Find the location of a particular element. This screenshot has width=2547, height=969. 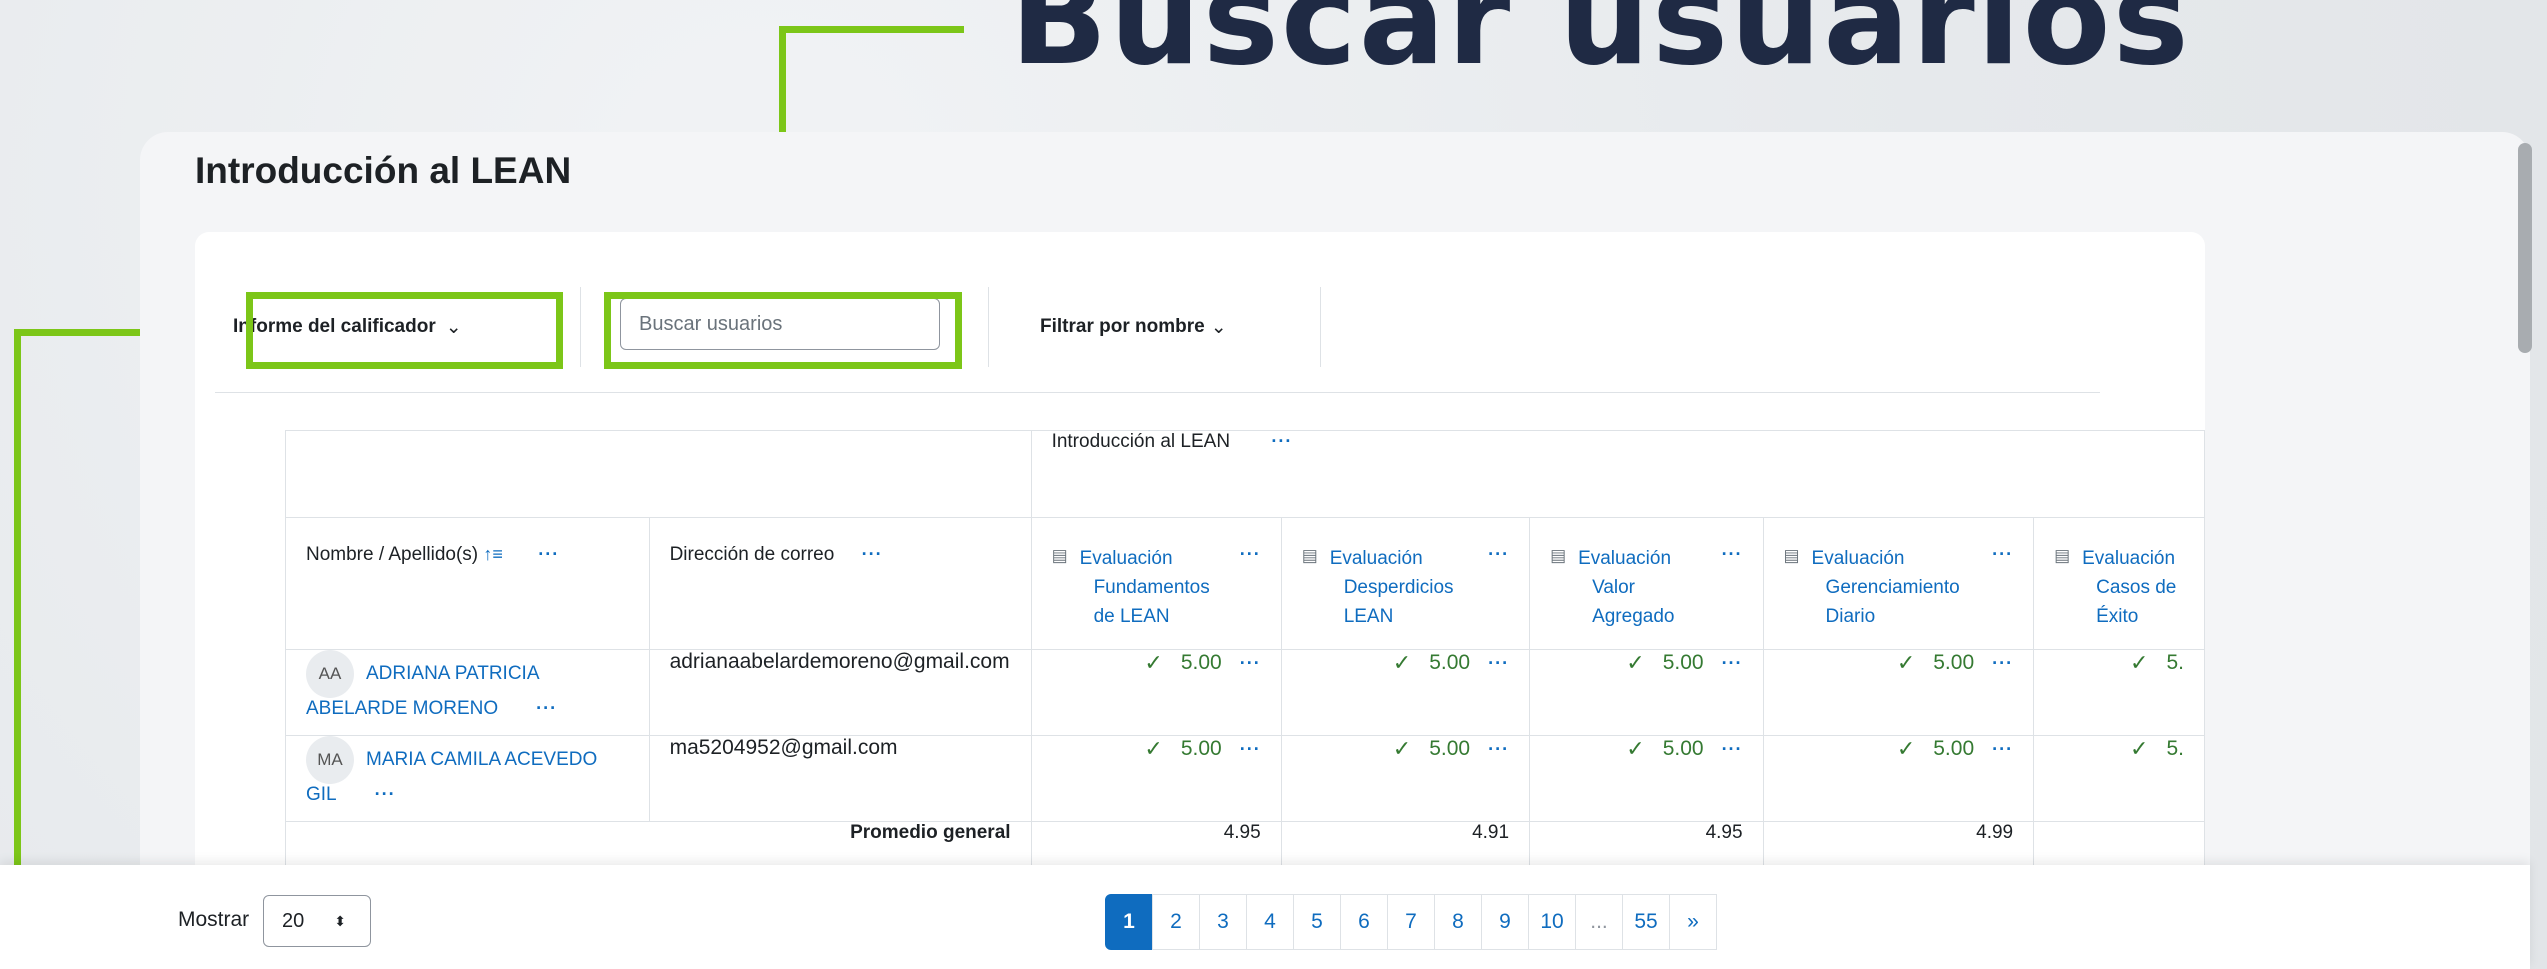

grade-item-header: ▤ Evaluación Casos de Éxito is located at coordinates (2119, 583).